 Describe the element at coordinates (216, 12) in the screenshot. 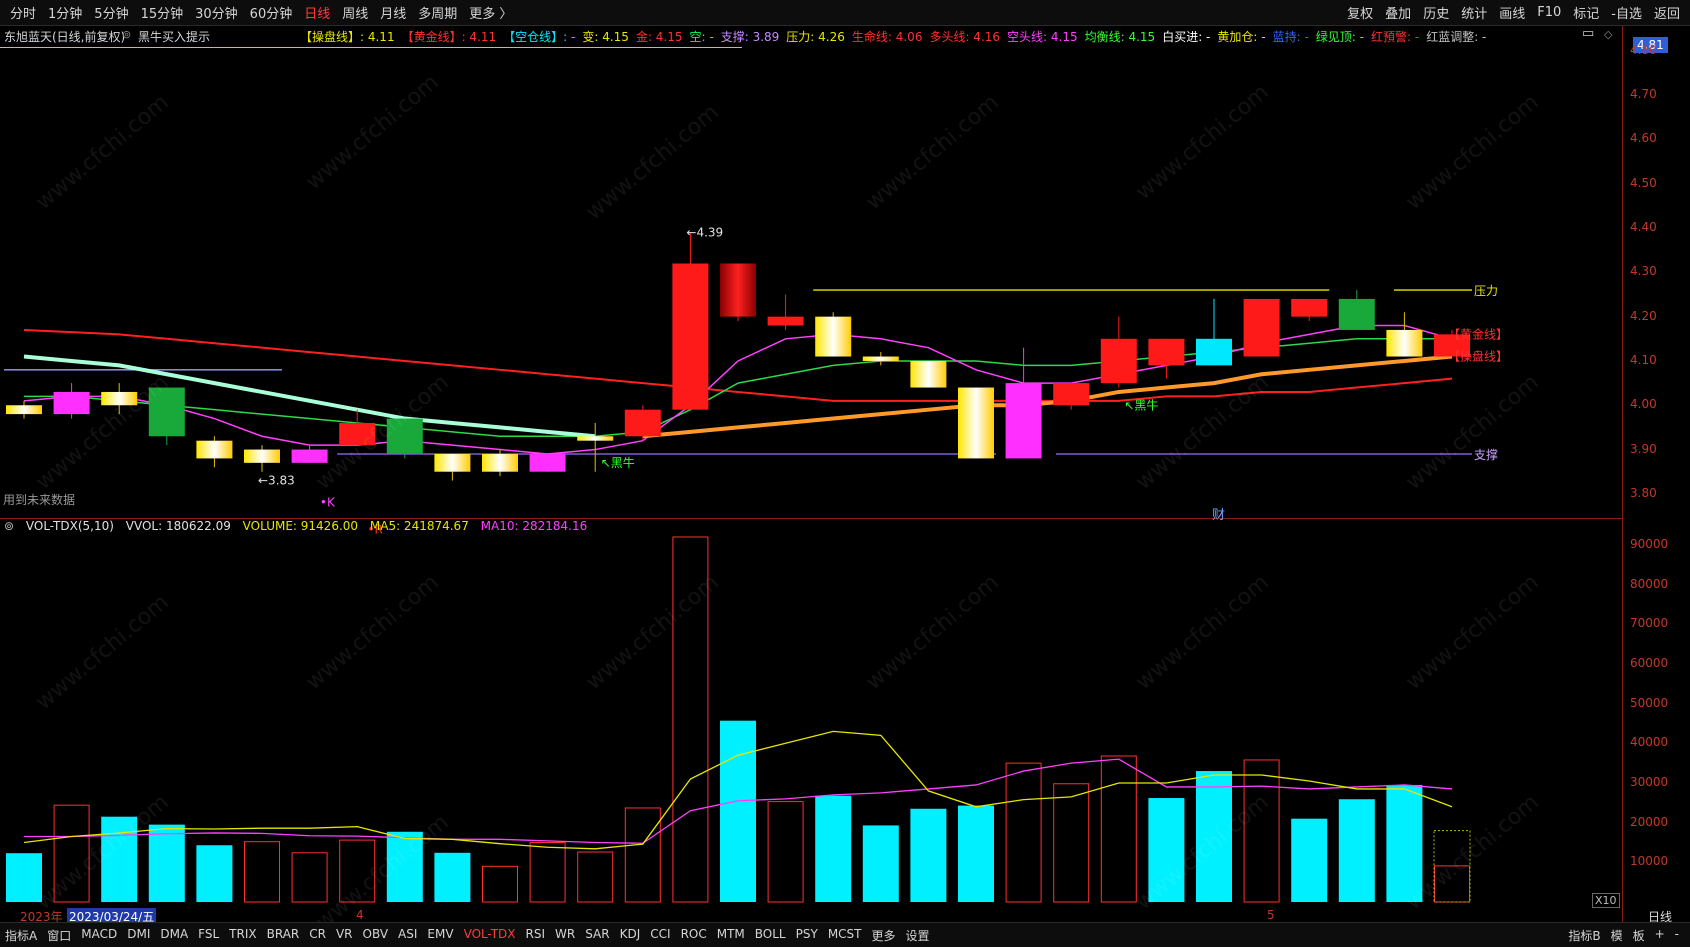

I see `period-tab: 30分钟` at that location.